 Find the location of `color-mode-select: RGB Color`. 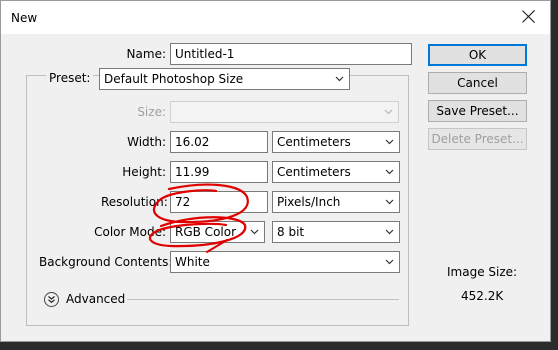

color-mode-select: RGB Color is located at coordinates (217, 232).